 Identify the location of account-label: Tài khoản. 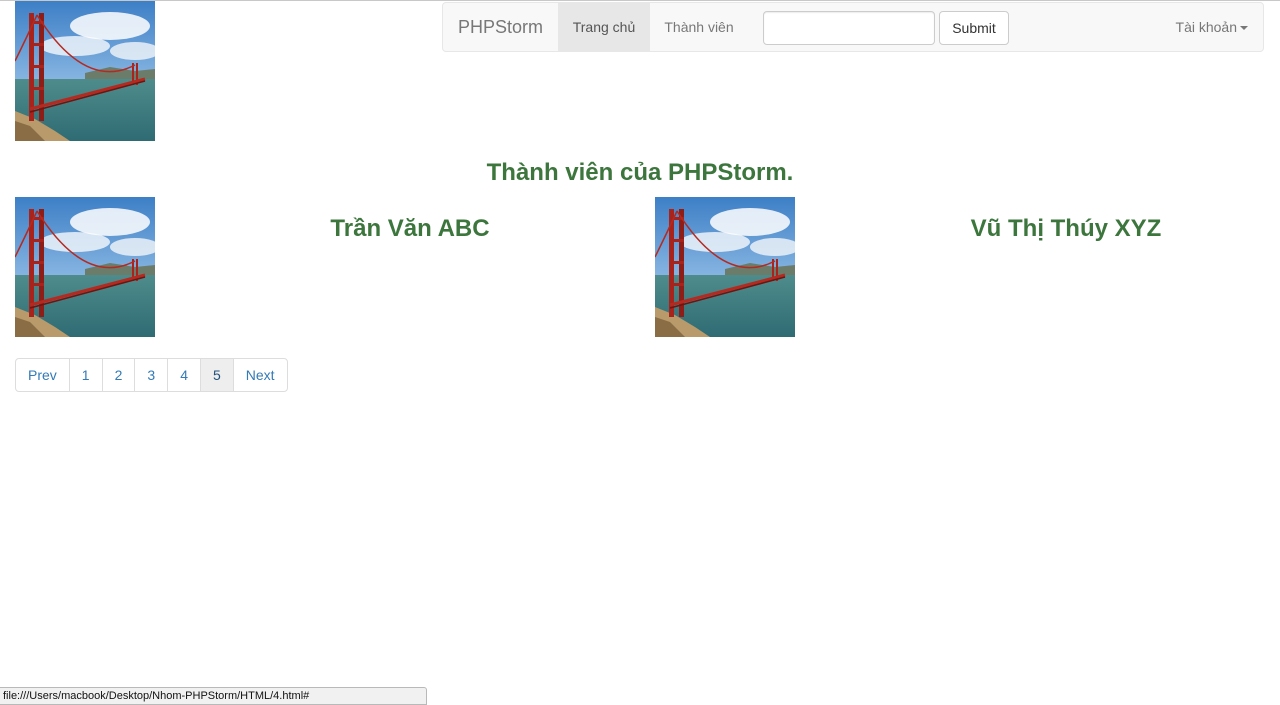
(1206, 27).